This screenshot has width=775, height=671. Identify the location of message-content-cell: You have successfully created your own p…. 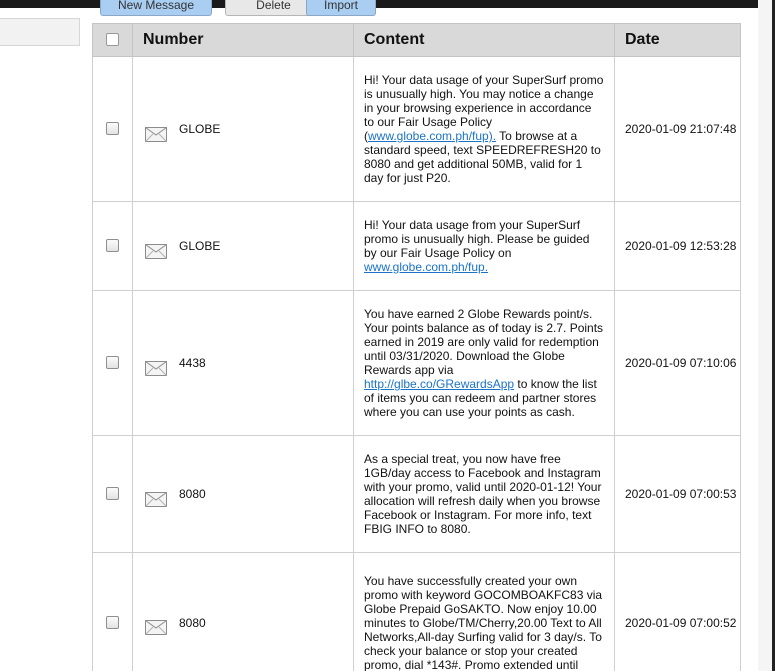
(484, 611).